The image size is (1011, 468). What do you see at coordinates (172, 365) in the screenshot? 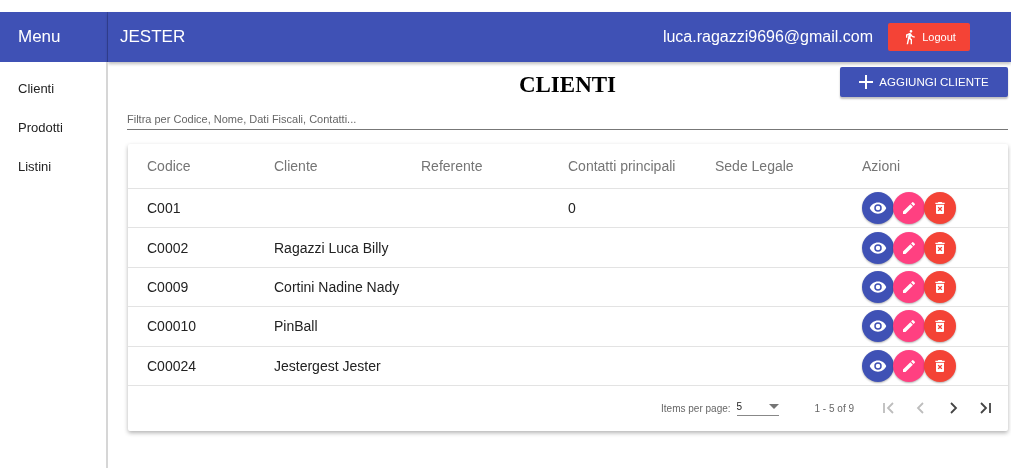
I see `table-cell-text: C00024` at bounding box center [172, 365].